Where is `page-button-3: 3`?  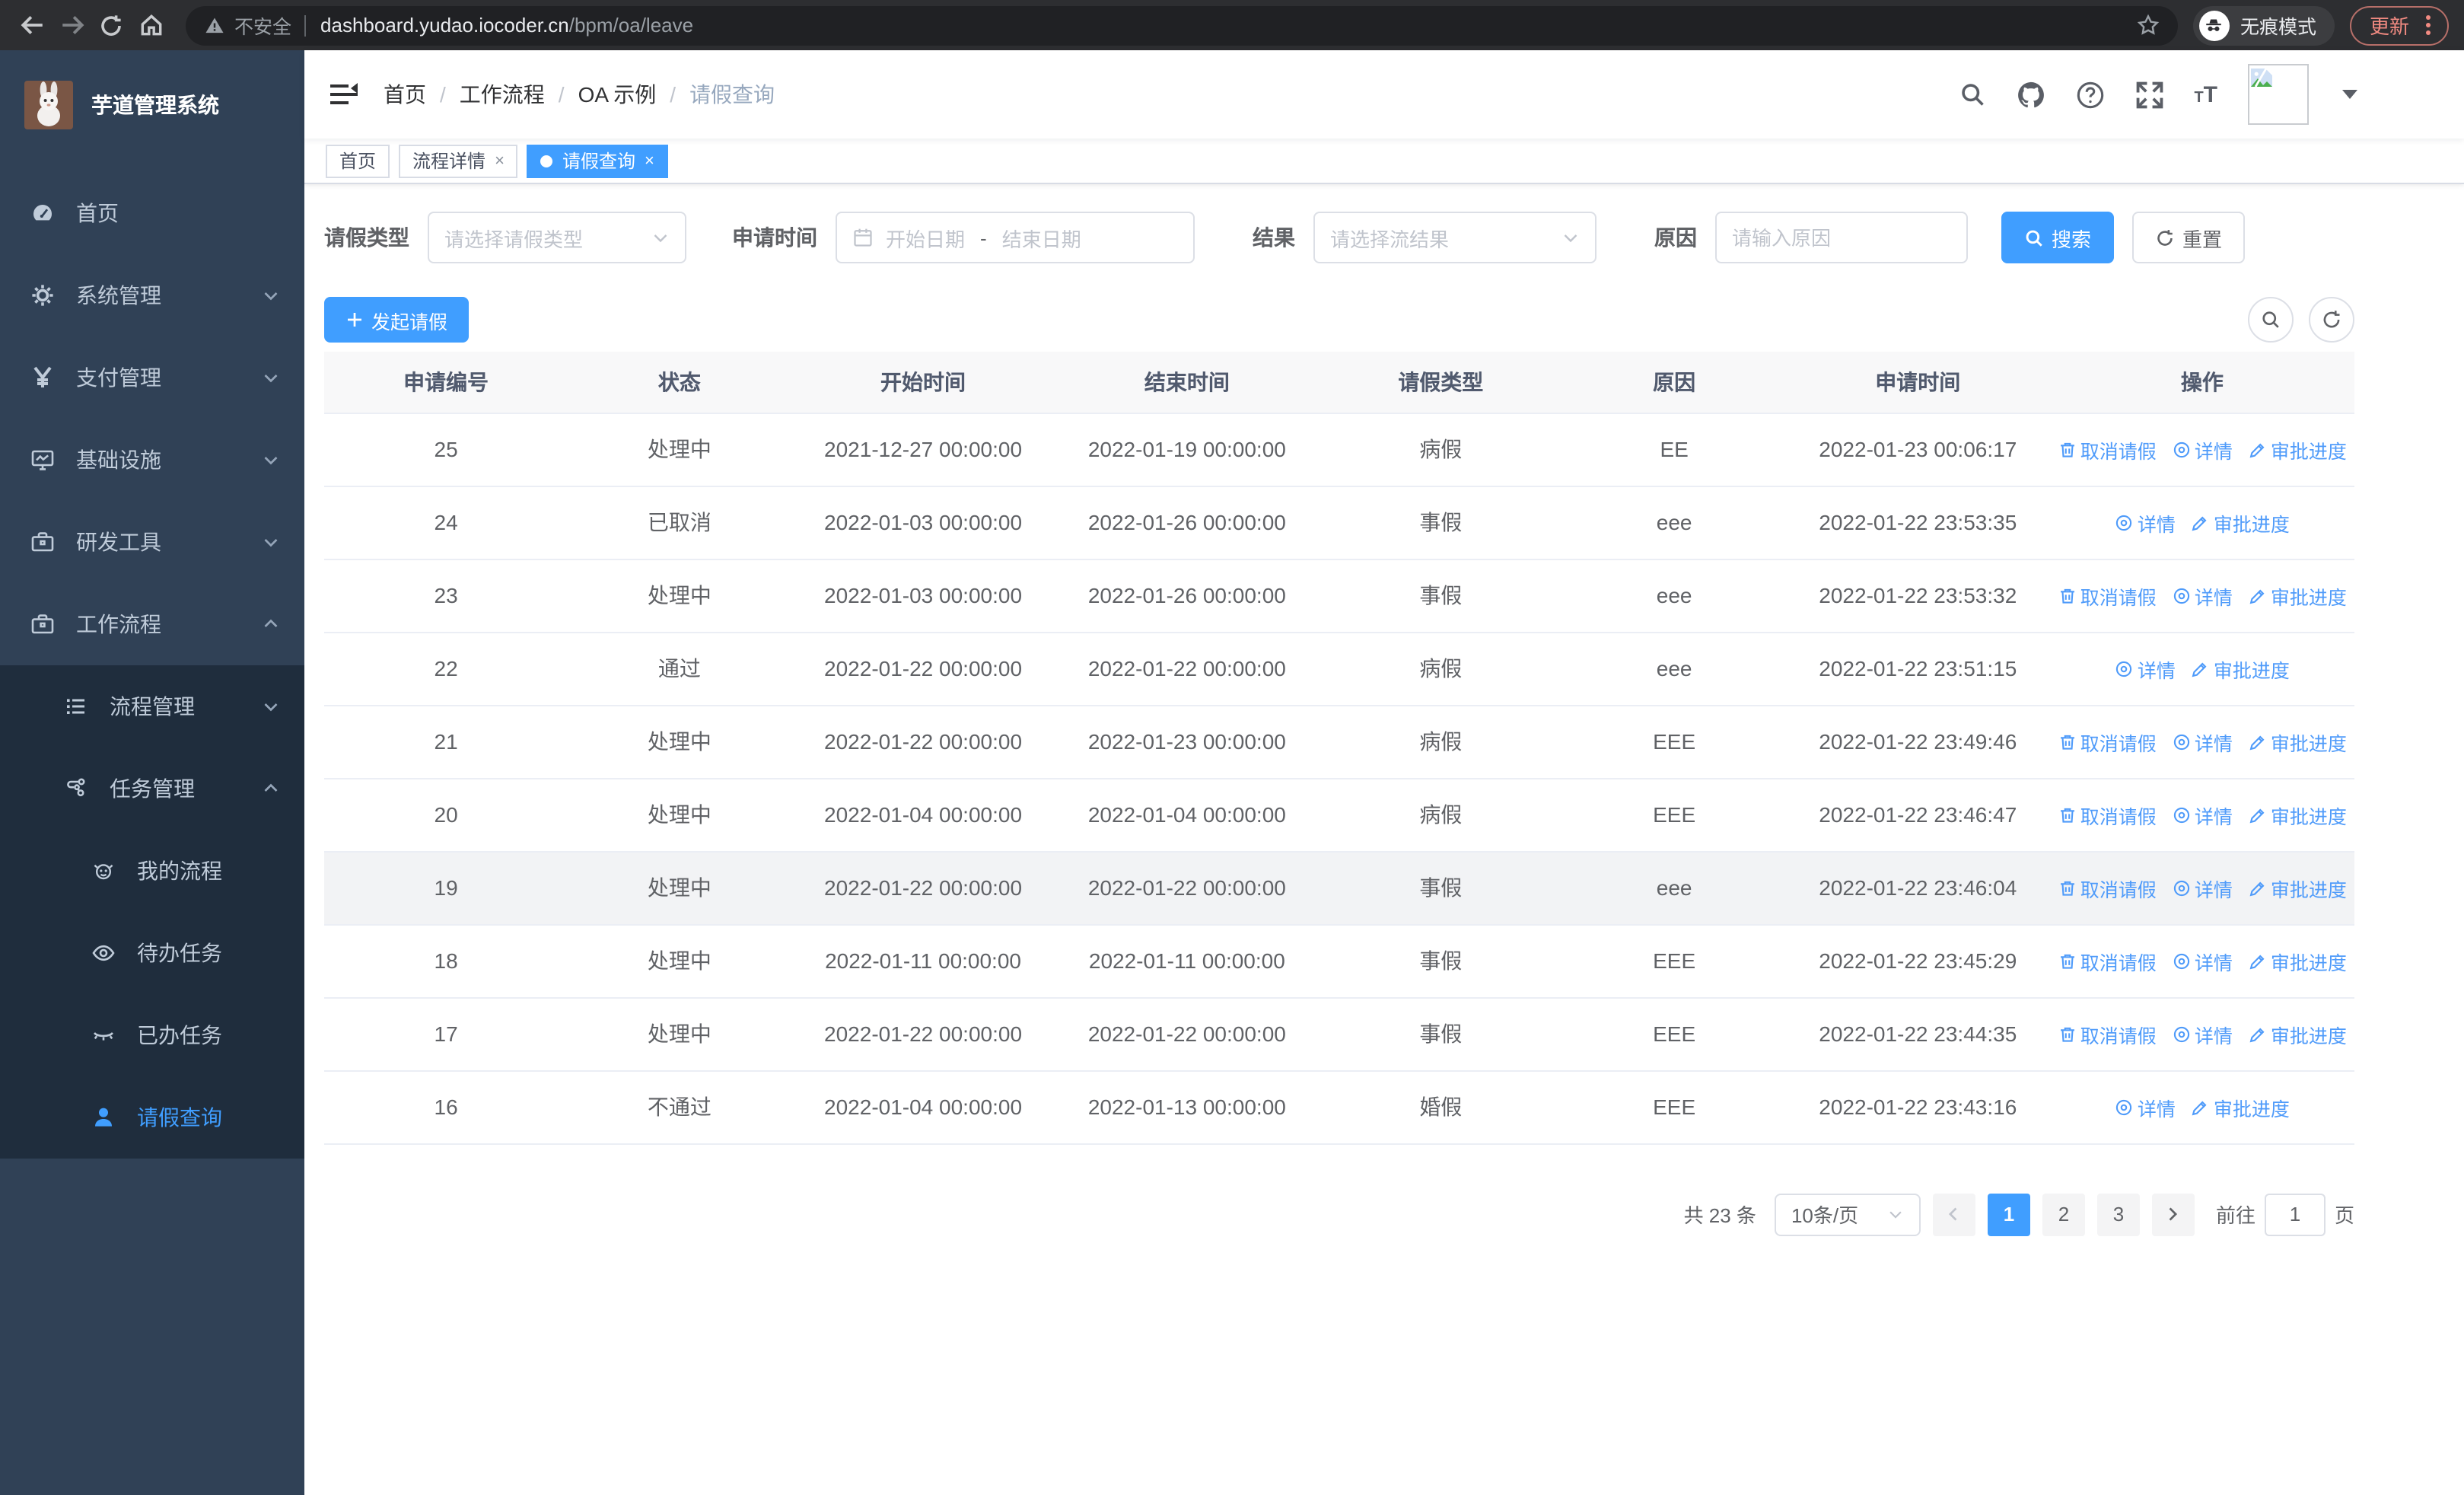 page-button-3: 3 is located at coordinates (2118, 1214).